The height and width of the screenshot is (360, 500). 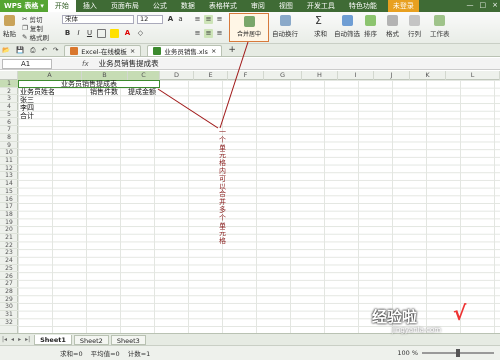 I want to click on sheet-tab-3: Sheet3, so click(x=128, y=339).